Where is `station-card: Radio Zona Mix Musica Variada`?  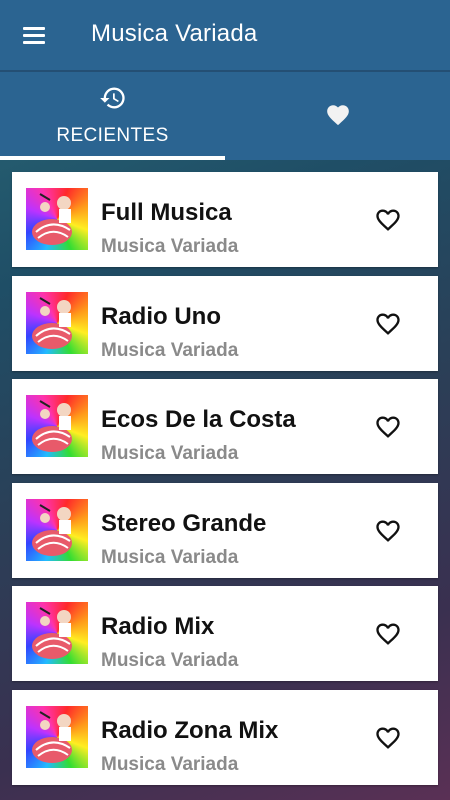
station-card: Radio Zona Mix Musica Variada is located at coordinates (225, 737).